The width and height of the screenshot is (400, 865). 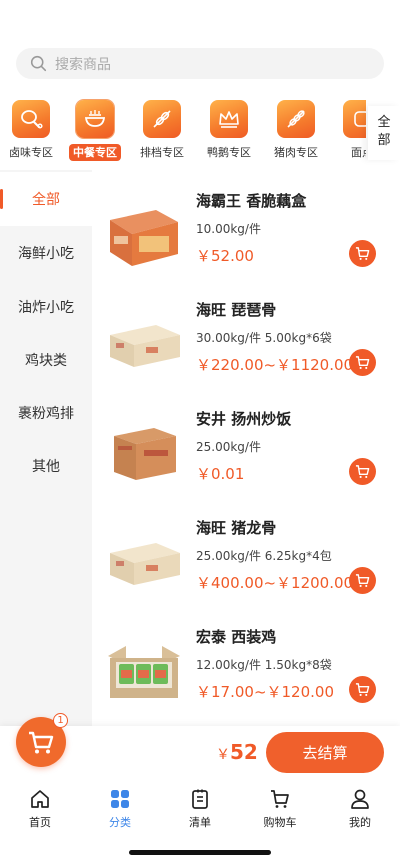 I want to click on category-label: 鸭鹅专区, so click(x=229, y=152).